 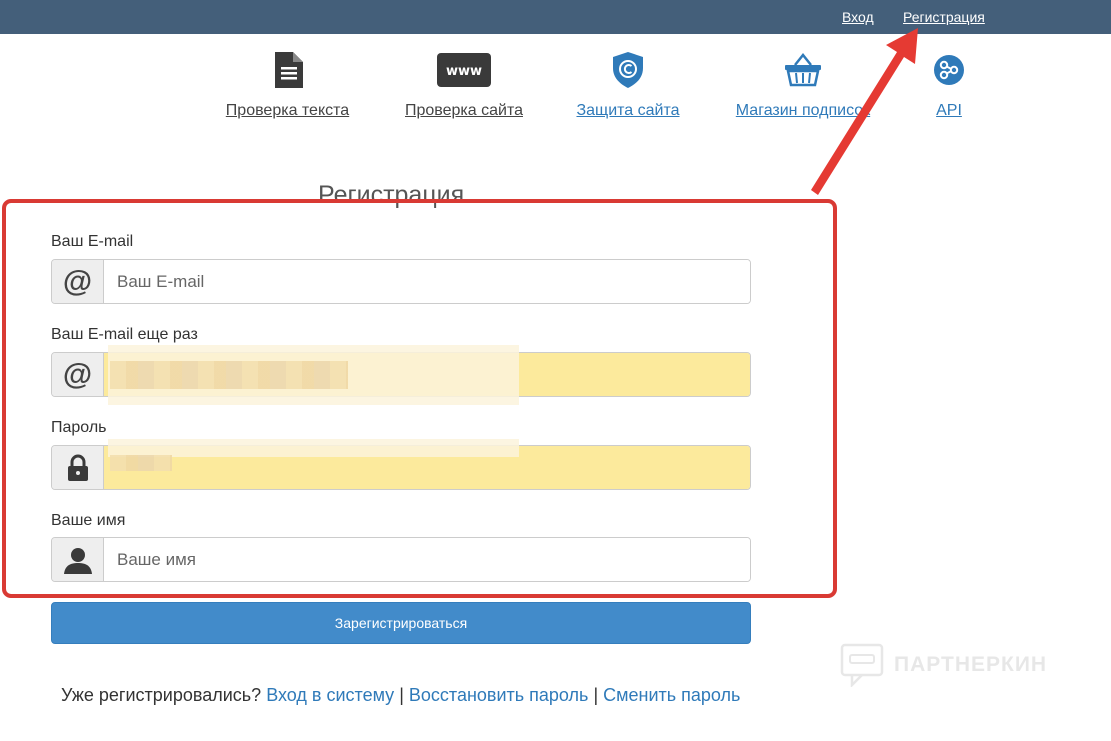 I want to click on service-label: Проверка текста, so click(x=287, y=111).